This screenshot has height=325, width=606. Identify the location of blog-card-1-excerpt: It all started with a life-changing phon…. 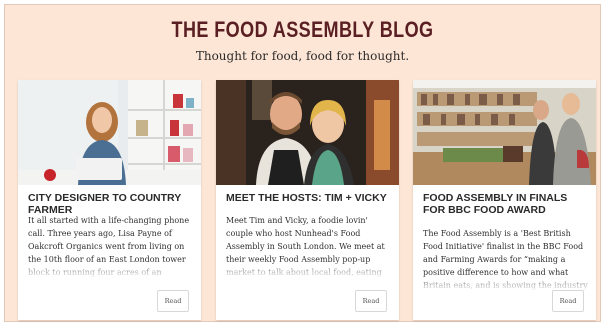
(109, 246).